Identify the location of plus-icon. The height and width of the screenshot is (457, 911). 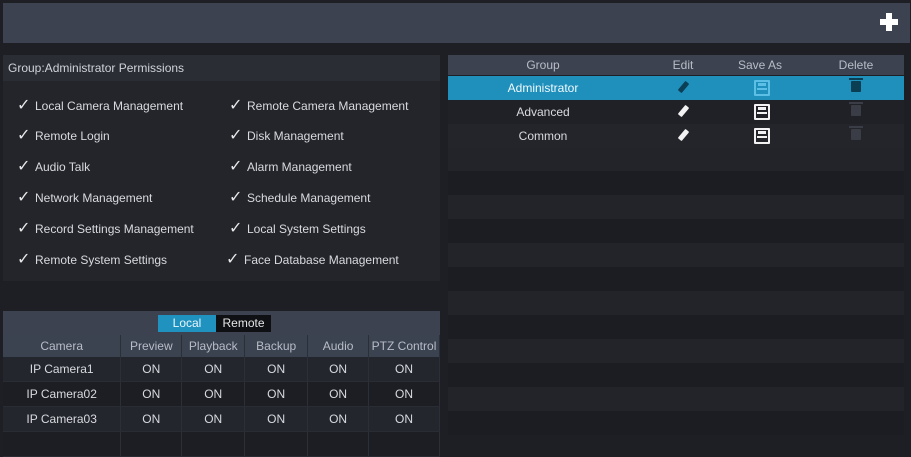
(889, 22).